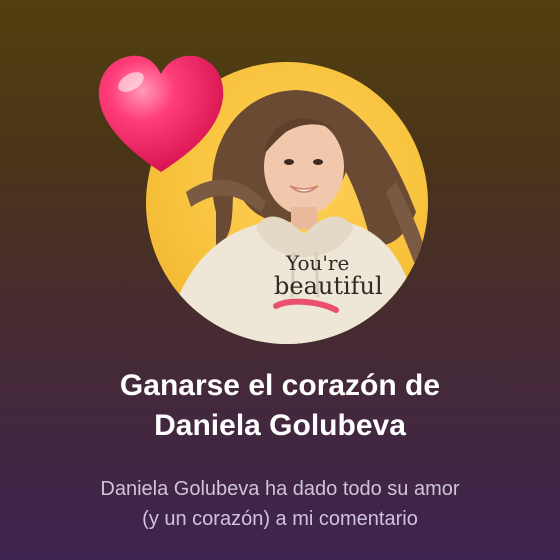  Describe the element at coordinates (280, 406) in the screenshot. I see `page-title: Ganarse el corazón de Daniela Golubeva` at that location.